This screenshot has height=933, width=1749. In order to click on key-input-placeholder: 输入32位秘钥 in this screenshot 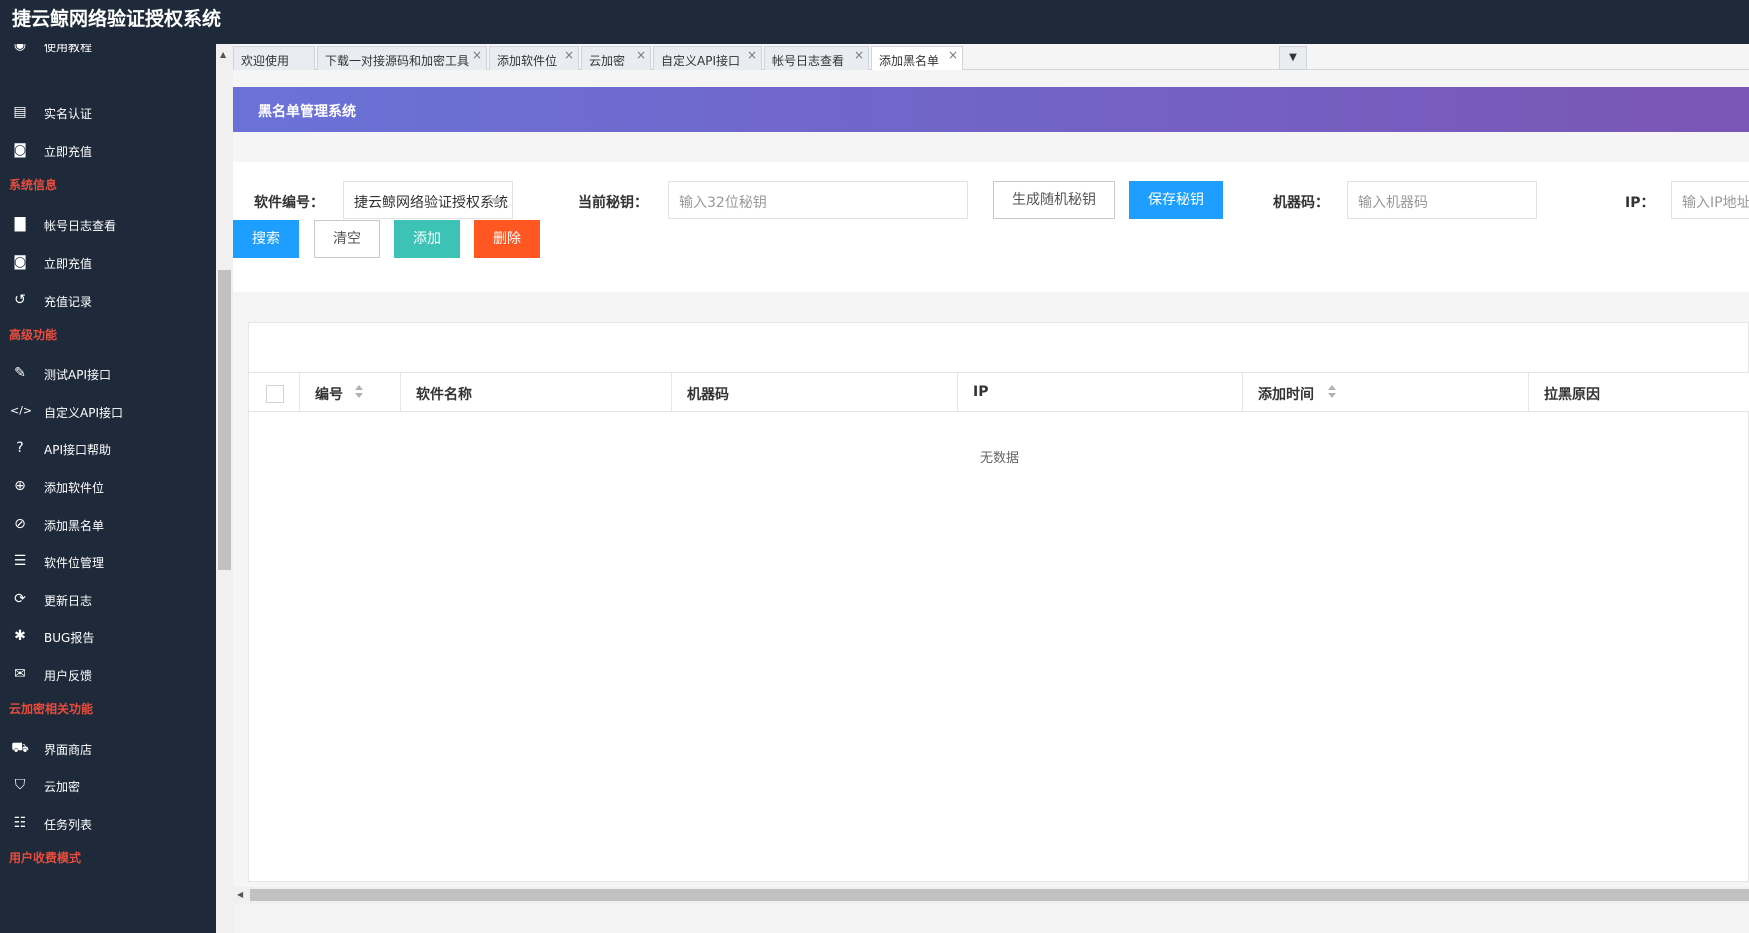, I will do `click(723, 203)`.